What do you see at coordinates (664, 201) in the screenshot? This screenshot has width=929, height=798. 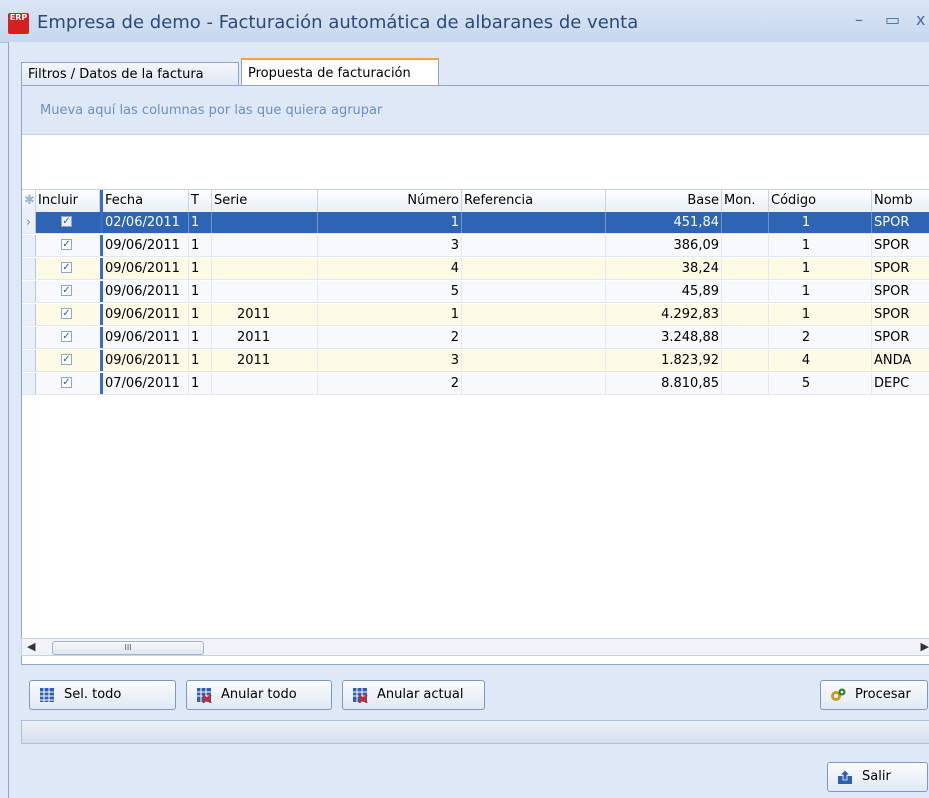 I see `col-base: Base` at bounding box center [664, 201].